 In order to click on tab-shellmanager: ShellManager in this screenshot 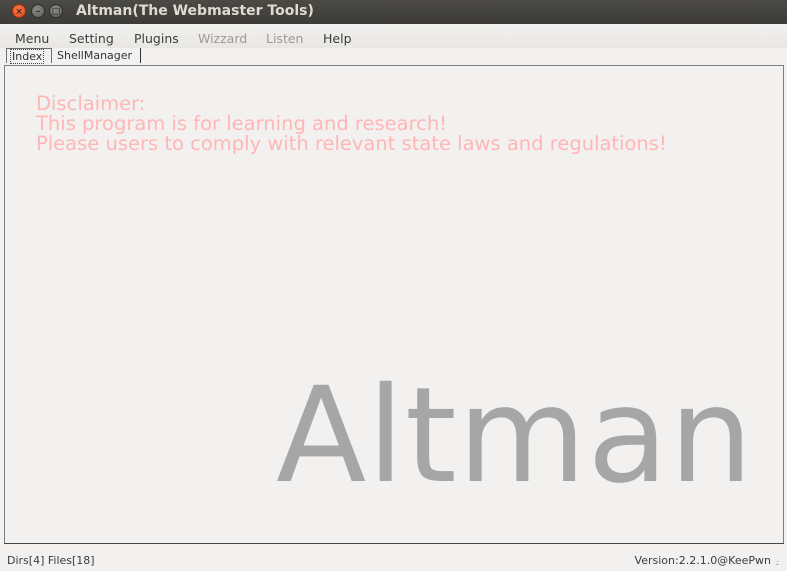, I will do `click(97, 55)`.